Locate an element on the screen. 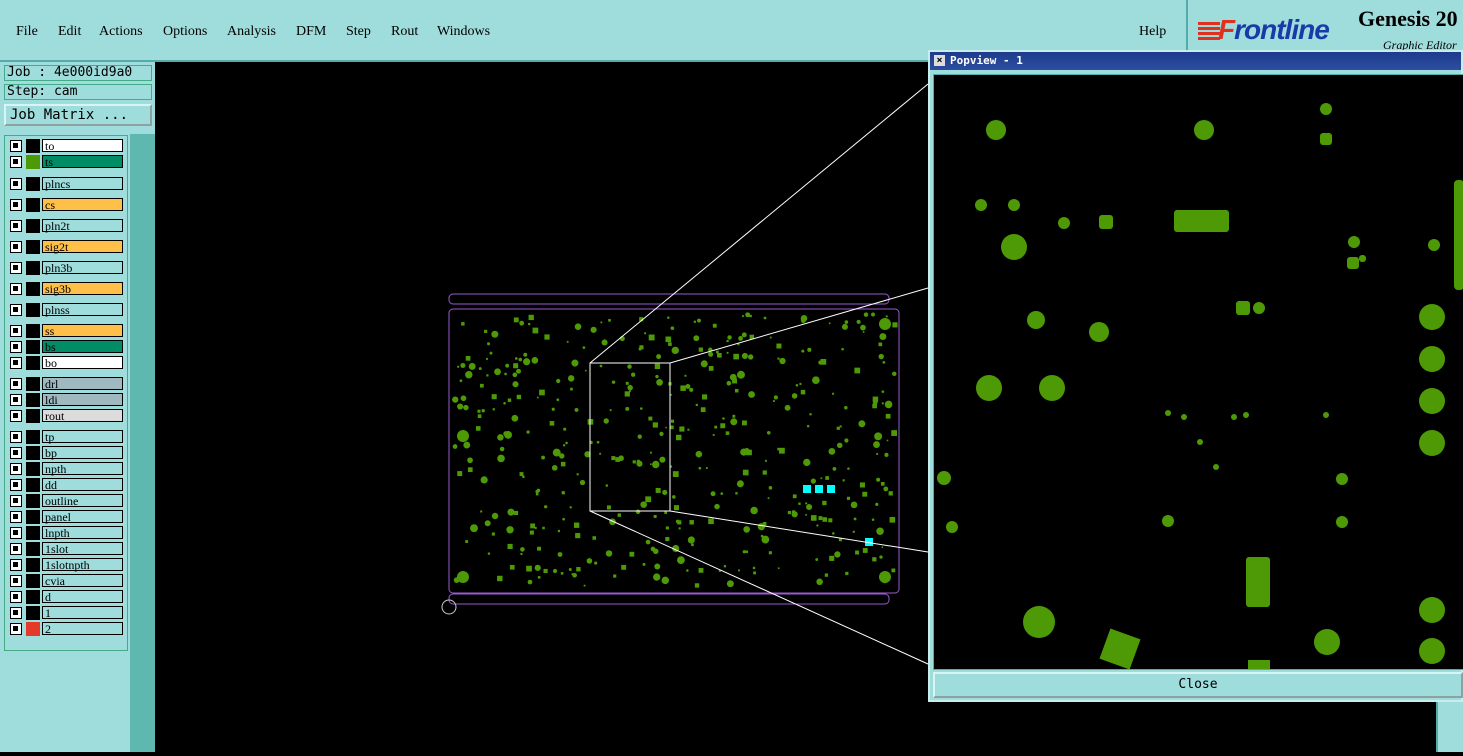 The width and height of the screenshot is (1463, 756). layer-row-sig3b: sig3b is located at coordinates (66, 289).